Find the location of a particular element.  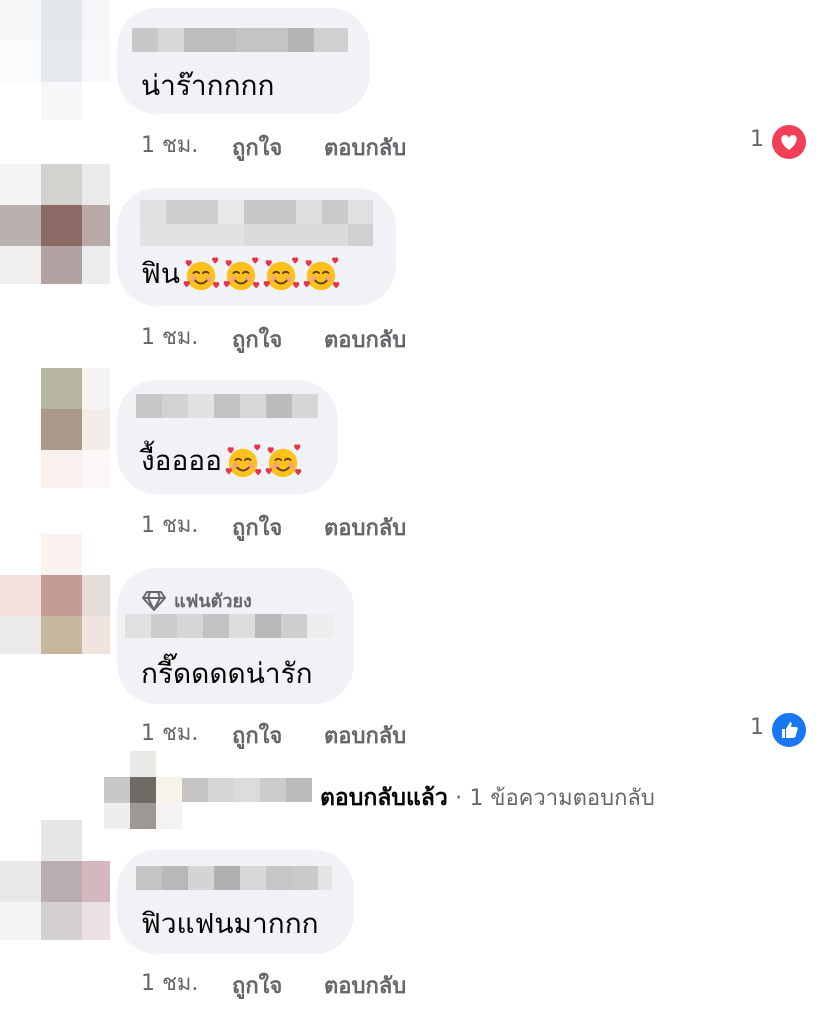

reply-summary: ตอบกลับแล้ว · 1 ข้อความตอบกลับ is located at coordinates (487, 798).